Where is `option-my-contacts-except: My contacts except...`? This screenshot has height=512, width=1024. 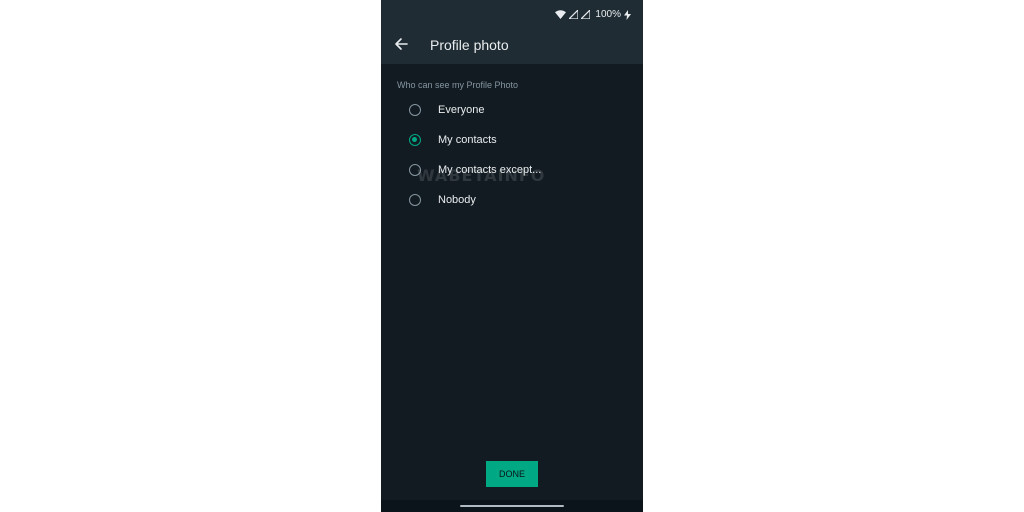
option-my-contacts-except: My contacts except... is located at coordinates (512, 171).